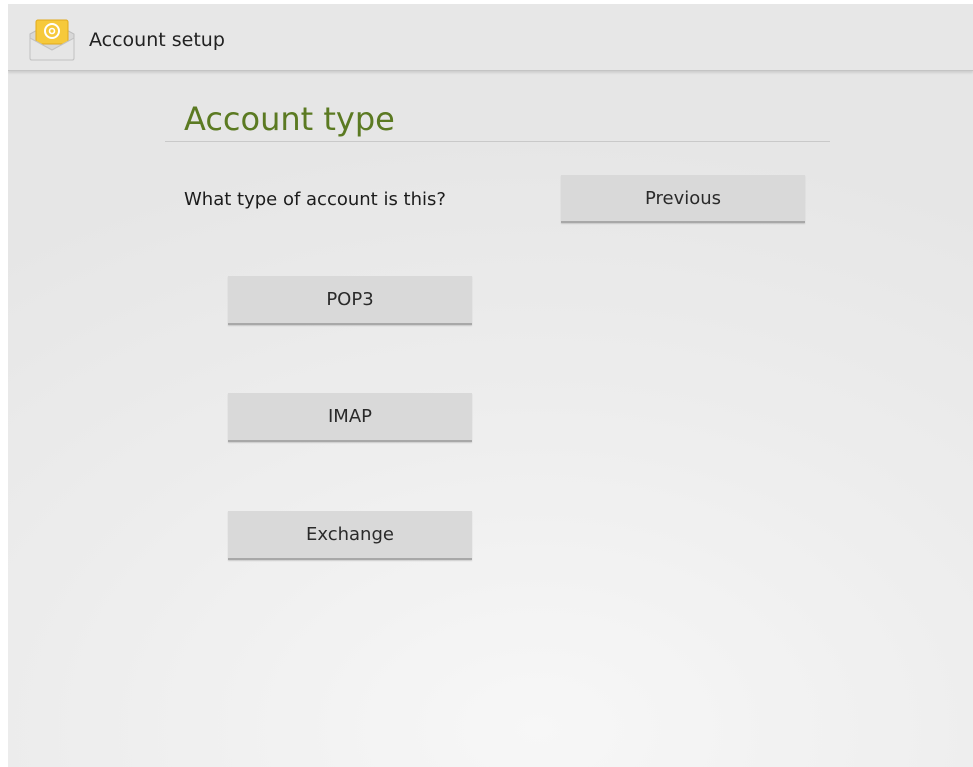 The height and width of the screenshot is (767, 973). Describe the element at coordinates (350, 417) in the screenshot. I see `imap-button: IMAP` at that location.